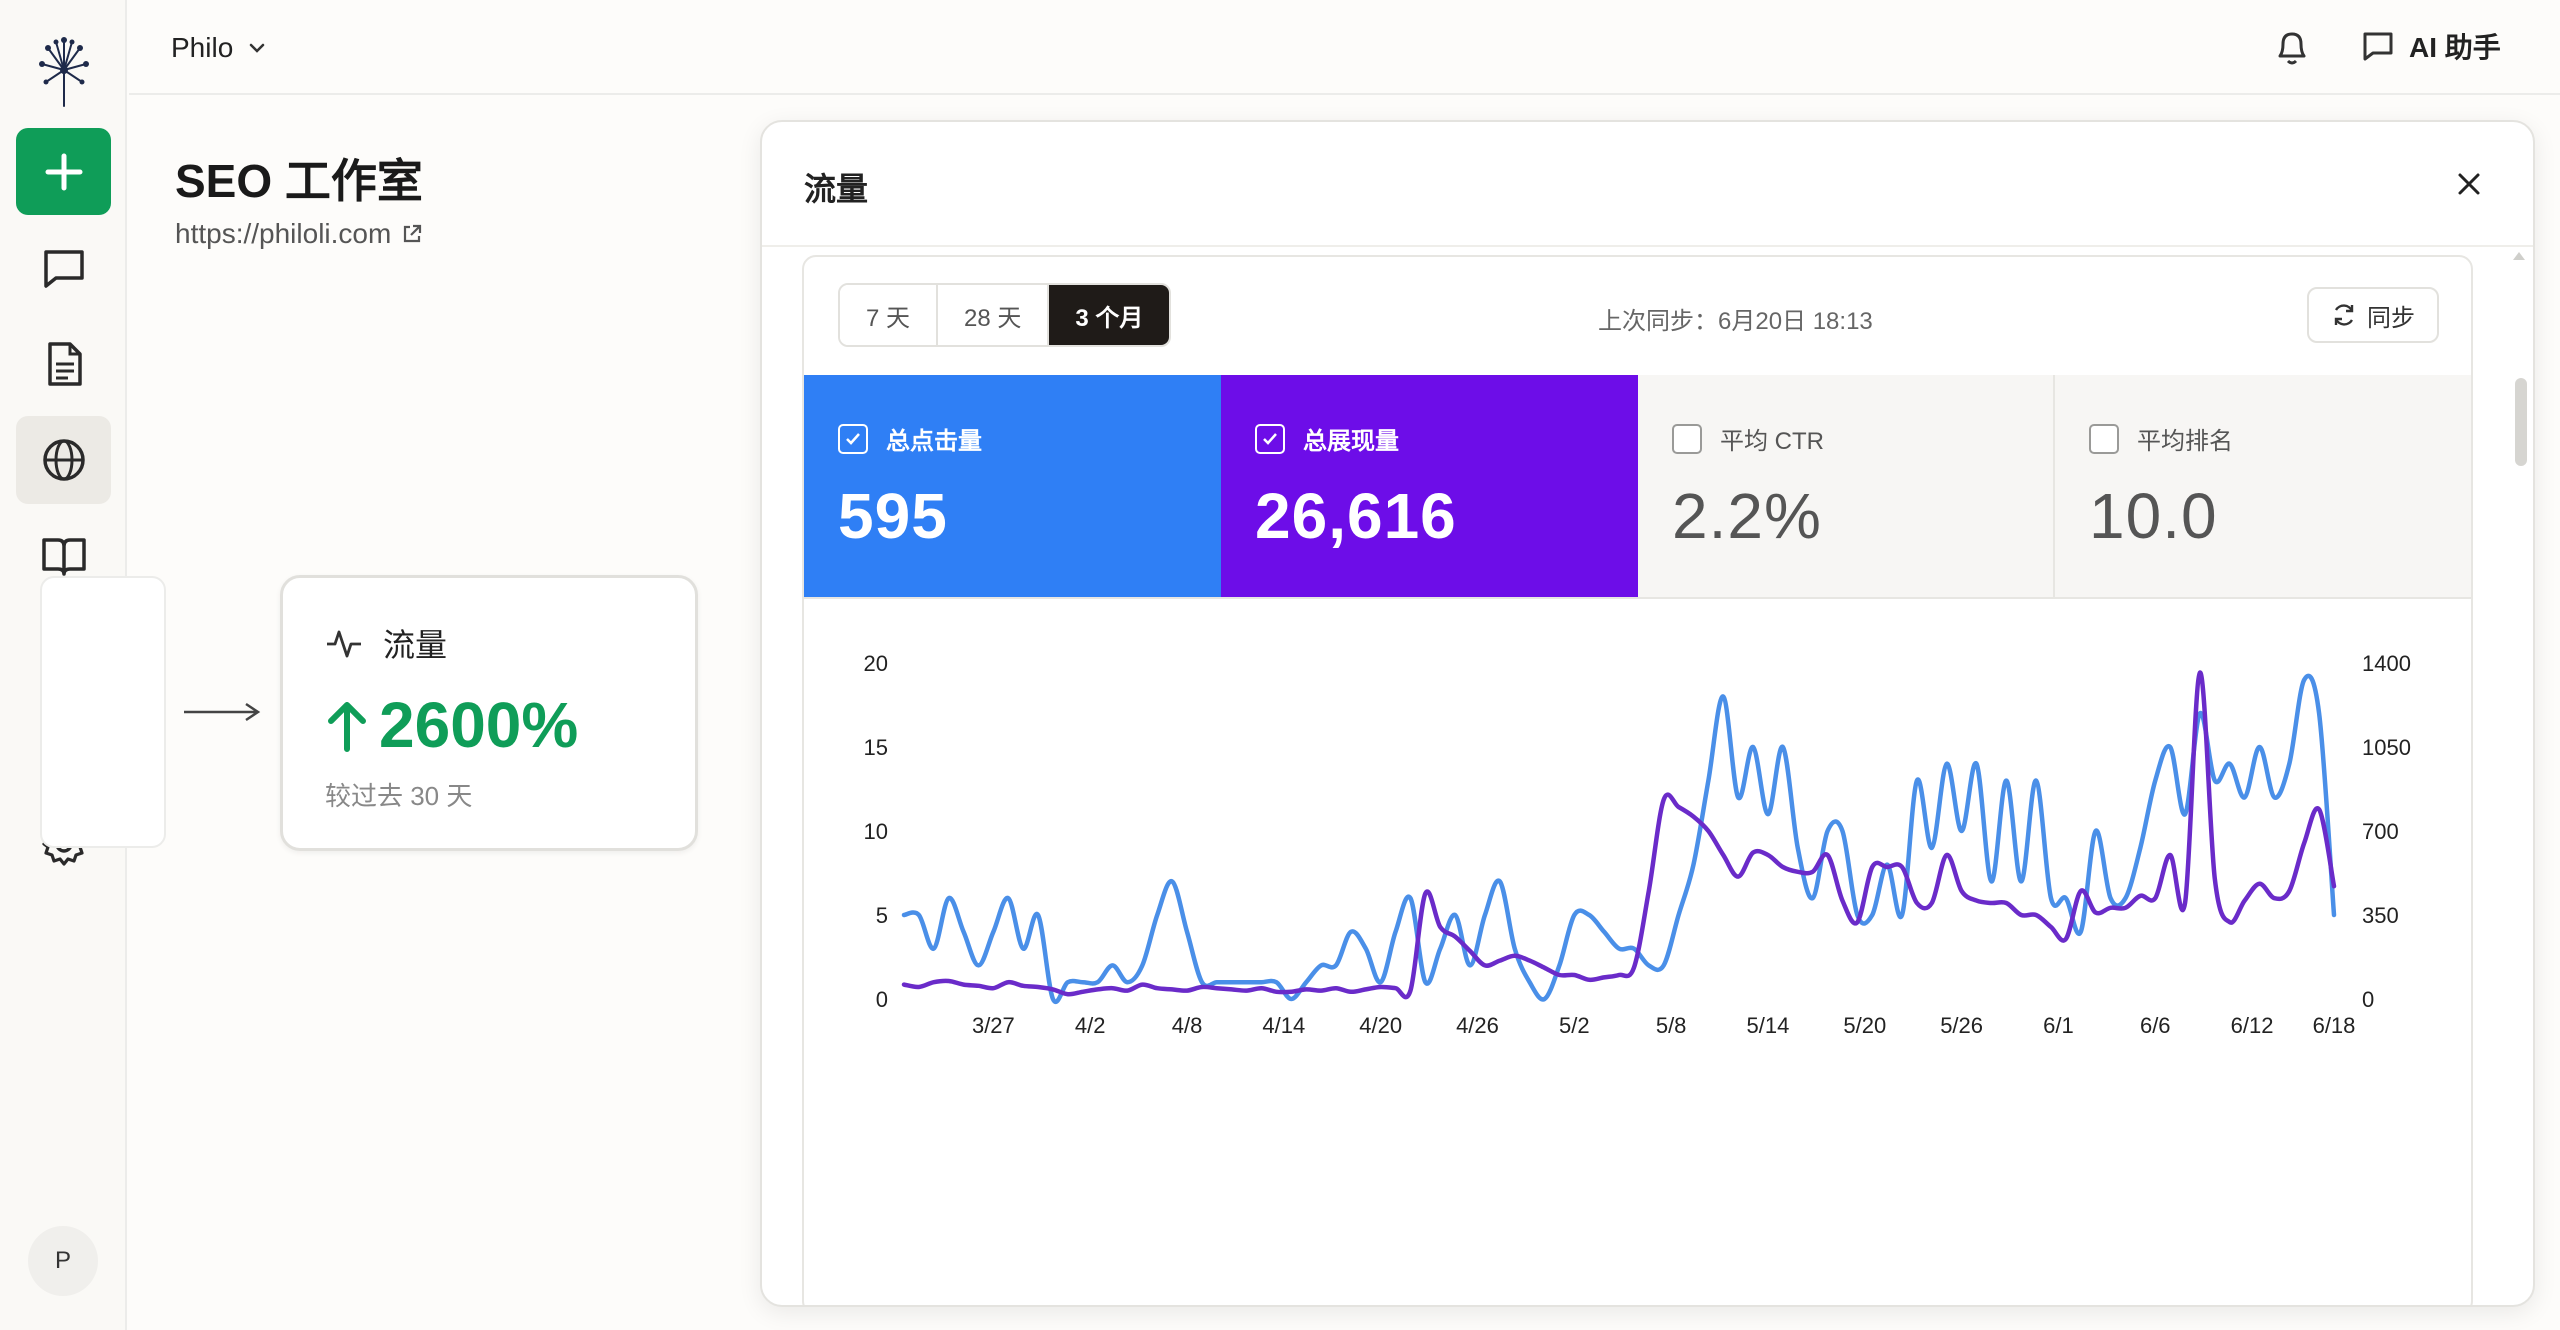  Describe the element at coordinates (2386, 747) in the screenshot. I see `right-axis-tick-label: 1050` at that location.